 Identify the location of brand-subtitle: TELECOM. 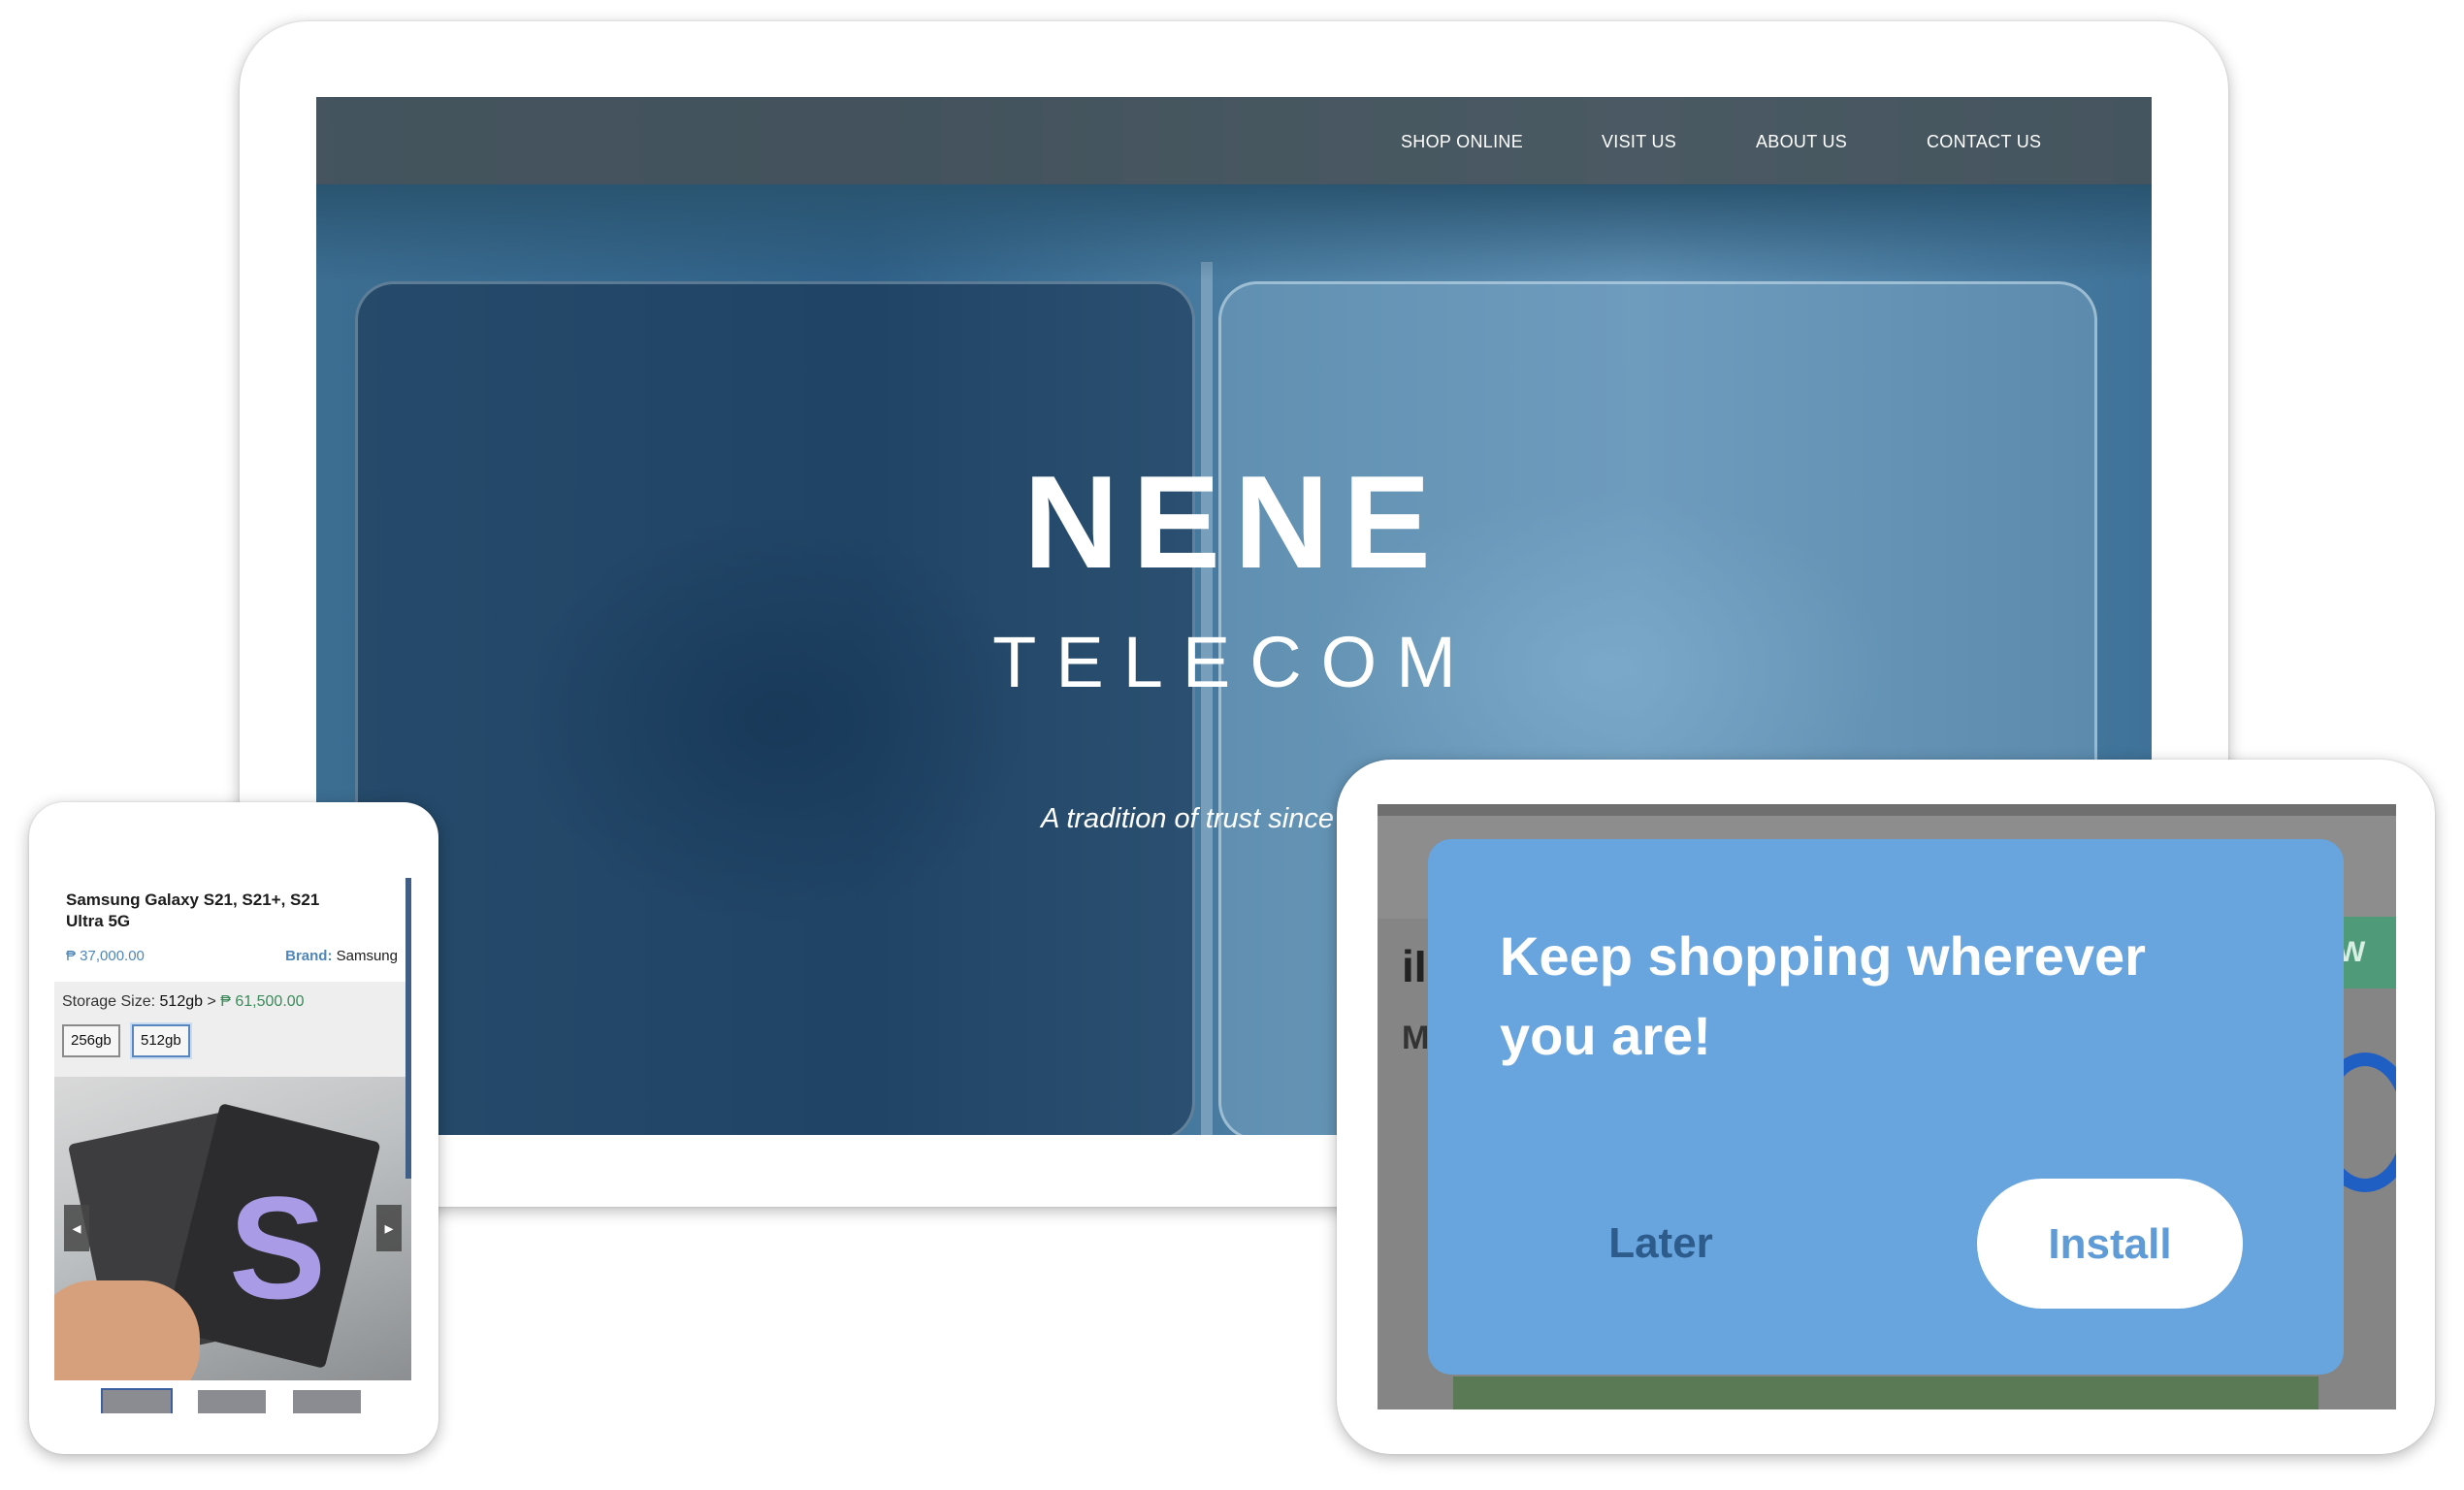
(1233, 662).